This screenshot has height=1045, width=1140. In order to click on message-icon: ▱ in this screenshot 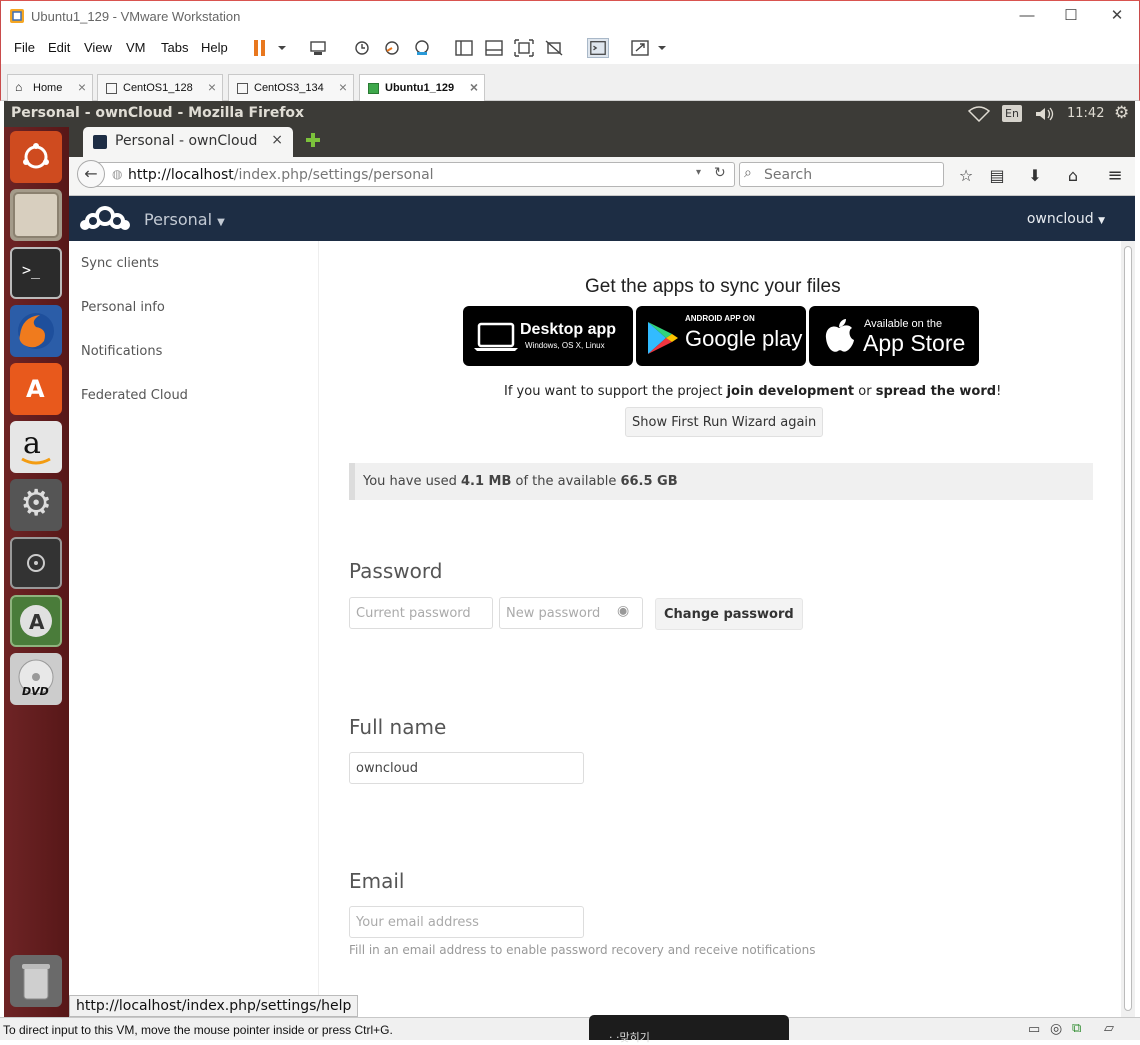, I will do `click(1109, 1028)`.